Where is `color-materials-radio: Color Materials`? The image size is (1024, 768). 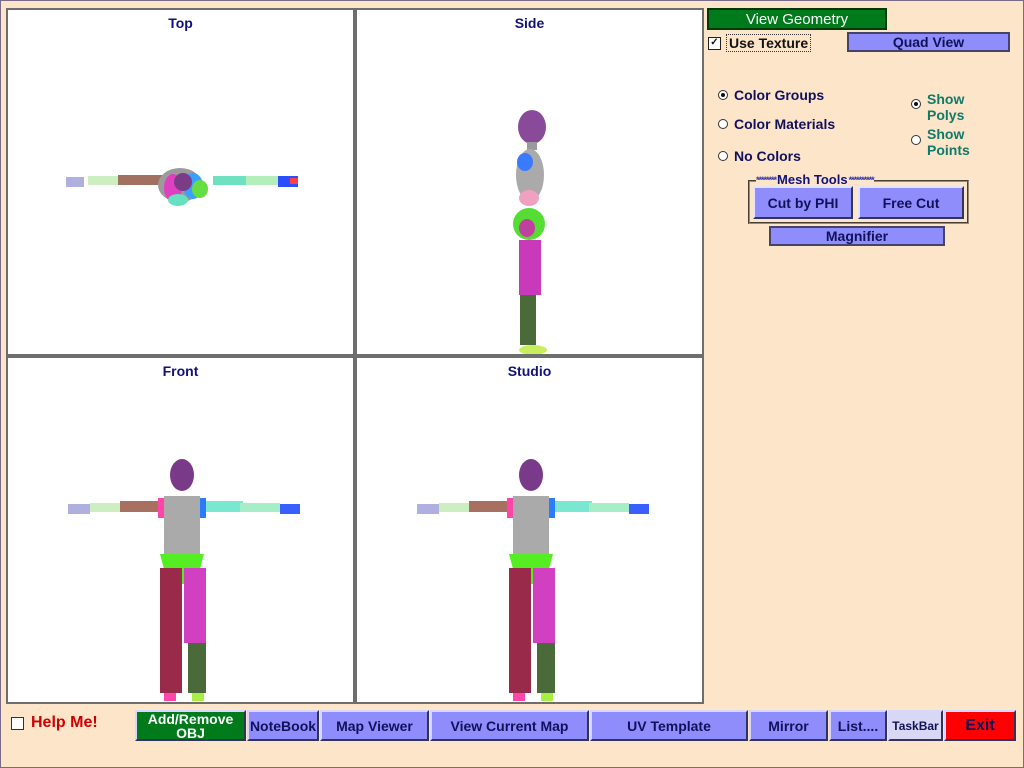
color-materials-radio: Color Materials is located at coordinates (776, 124).